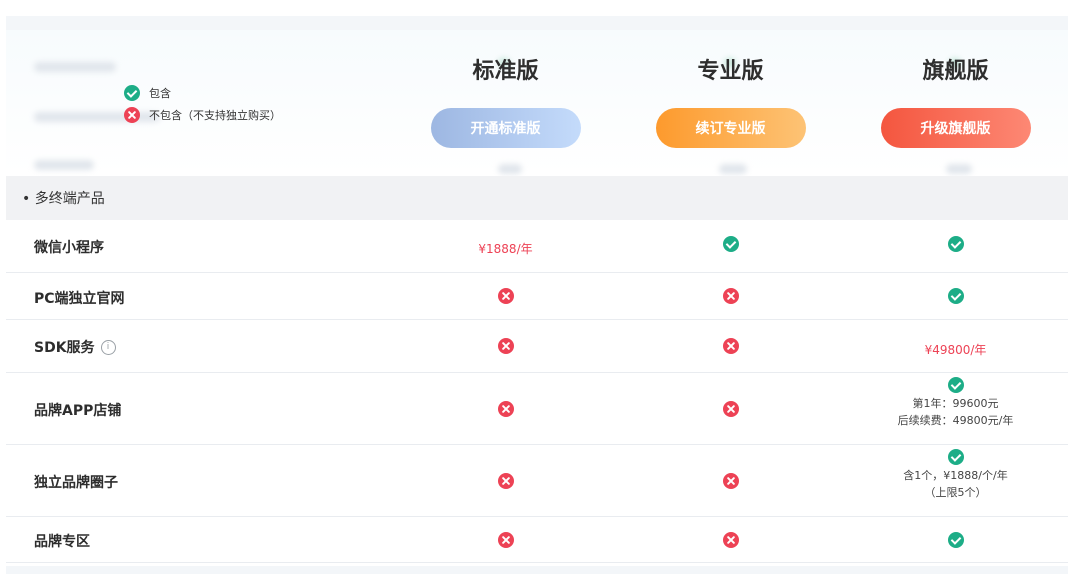 The width and height of the screenshot is (1080, 574). I want to click on table-row: 微信小程序 ¥1888/年, so click(537, 246).